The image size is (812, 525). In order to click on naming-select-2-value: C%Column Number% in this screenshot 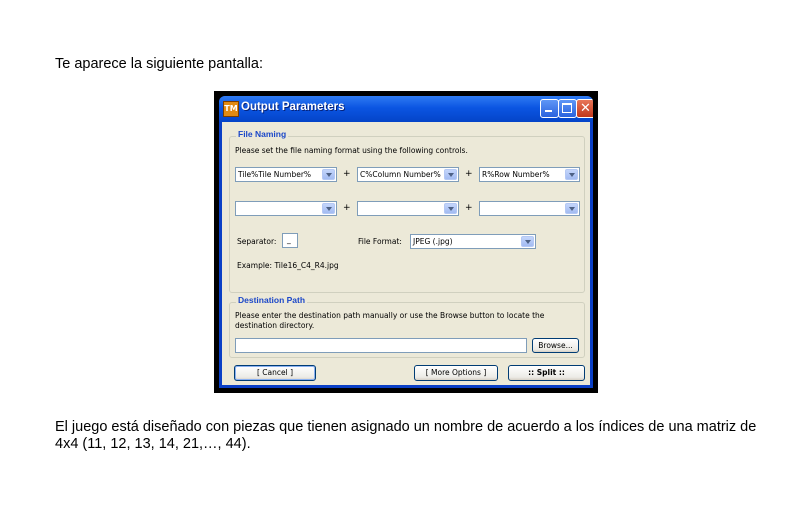, I will do `click(400, 174)`.